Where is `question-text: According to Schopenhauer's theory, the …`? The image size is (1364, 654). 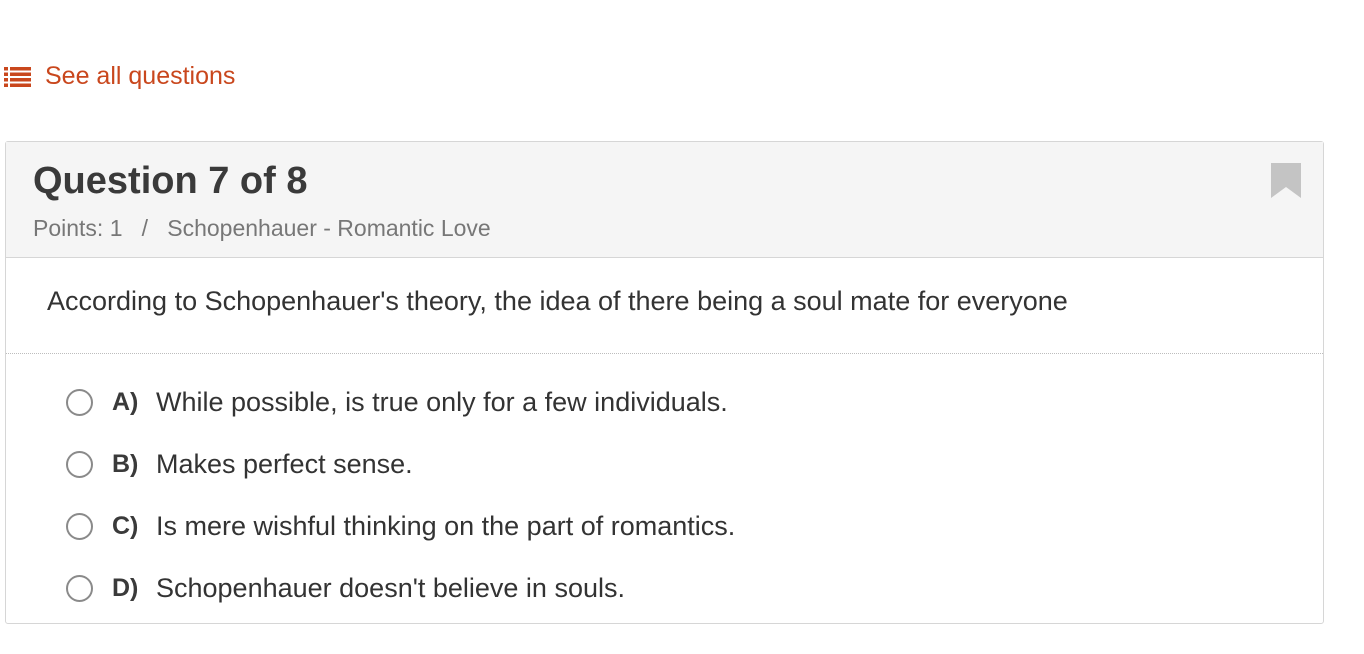
question-text: According to Schopenhauer's theory, the … is located at coordinates (664, 306).